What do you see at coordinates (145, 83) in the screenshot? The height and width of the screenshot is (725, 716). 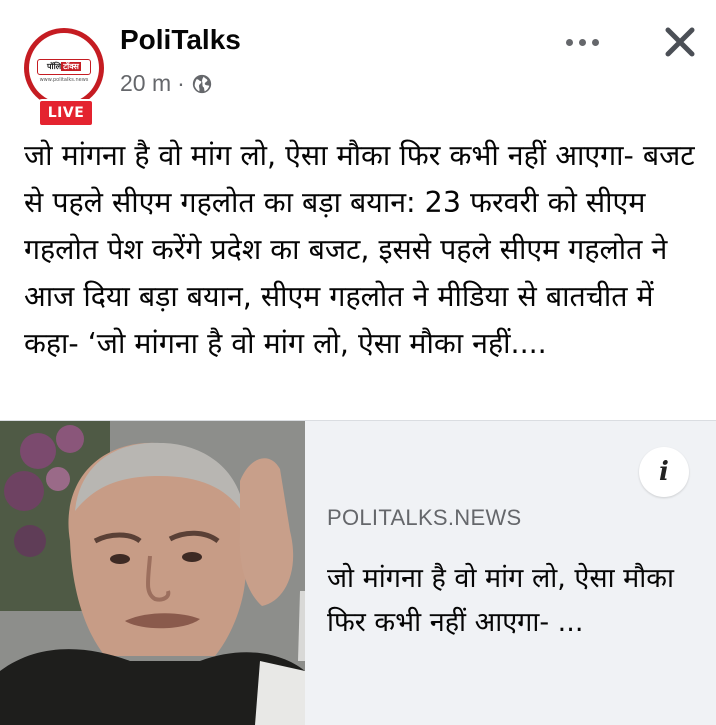 I see `post-timestamp: 20 m` at bounding box center [145, 83].